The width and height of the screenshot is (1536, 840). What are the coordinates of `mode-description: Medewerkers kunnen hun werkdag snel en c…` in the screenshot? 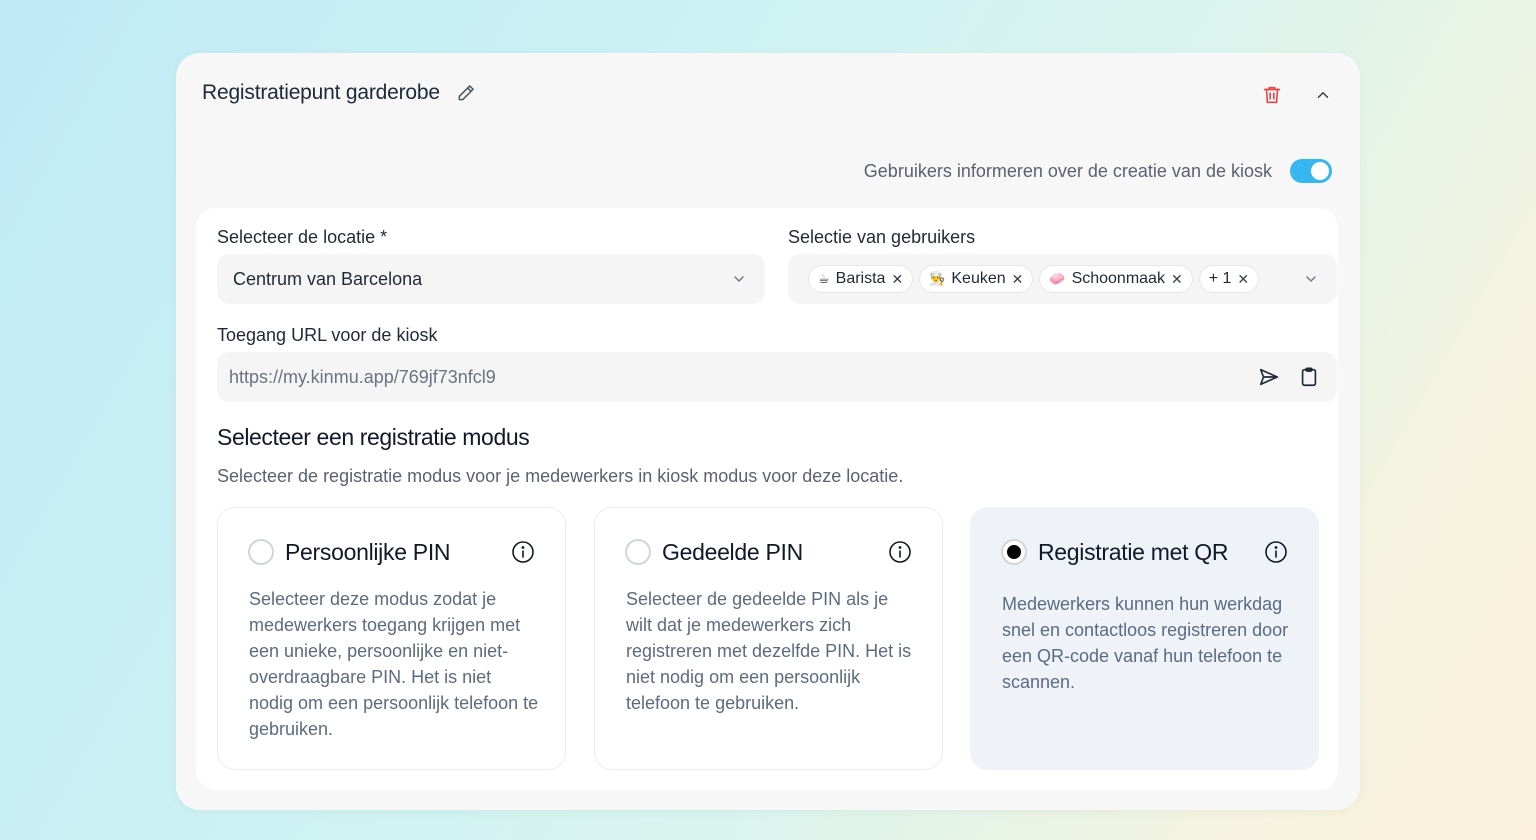 It's located at (1145, 643).